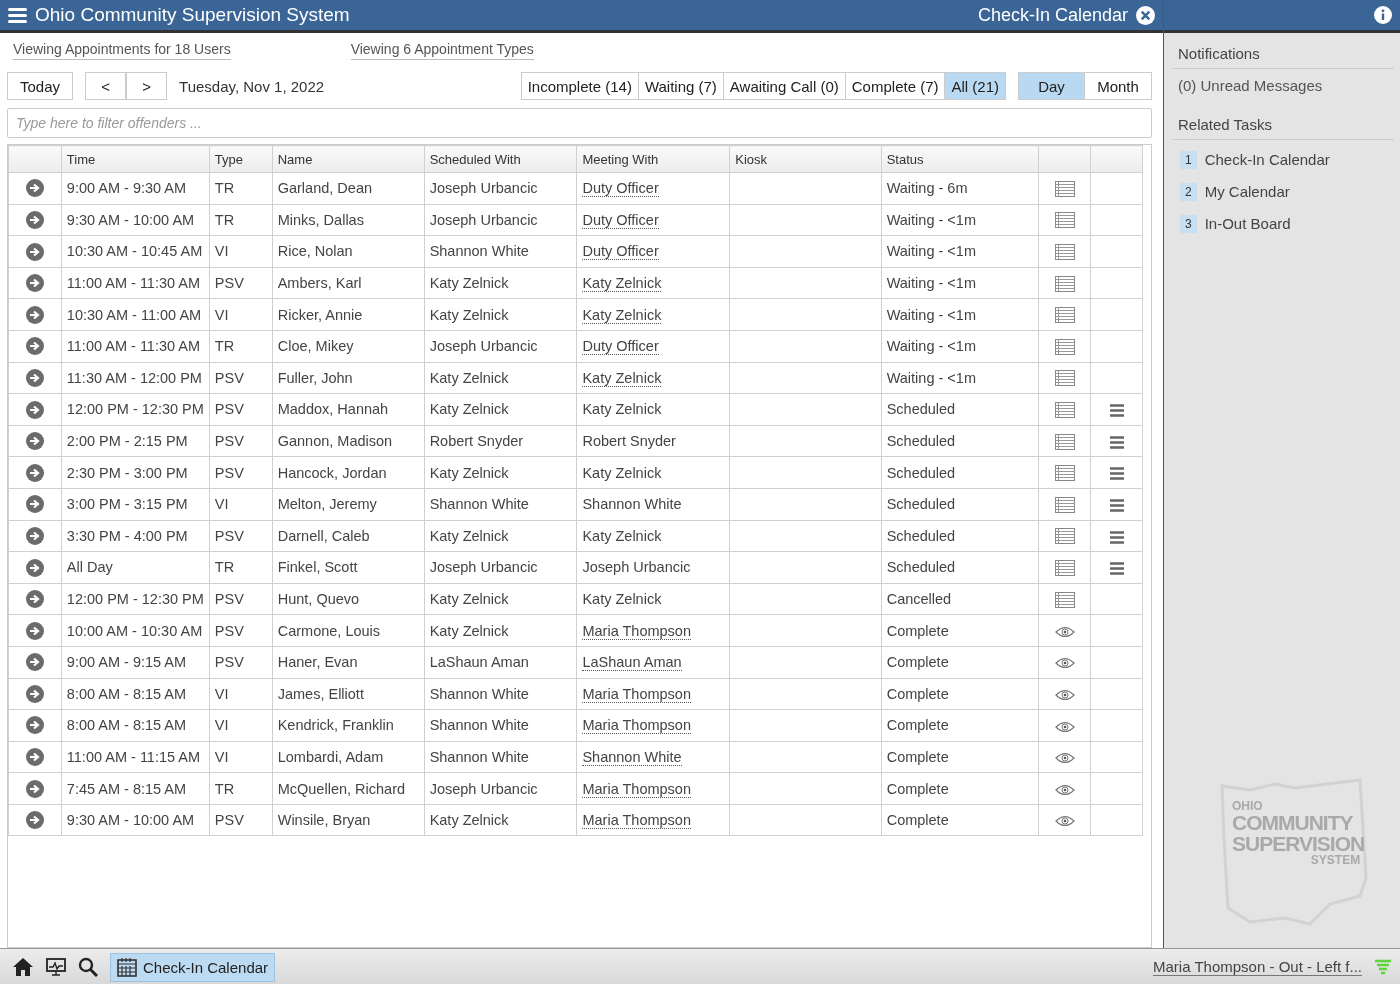  What do you see at coordinates (1145, 15) in the screenshot?
I see `close-icon` at bounding box center [1145, 15].